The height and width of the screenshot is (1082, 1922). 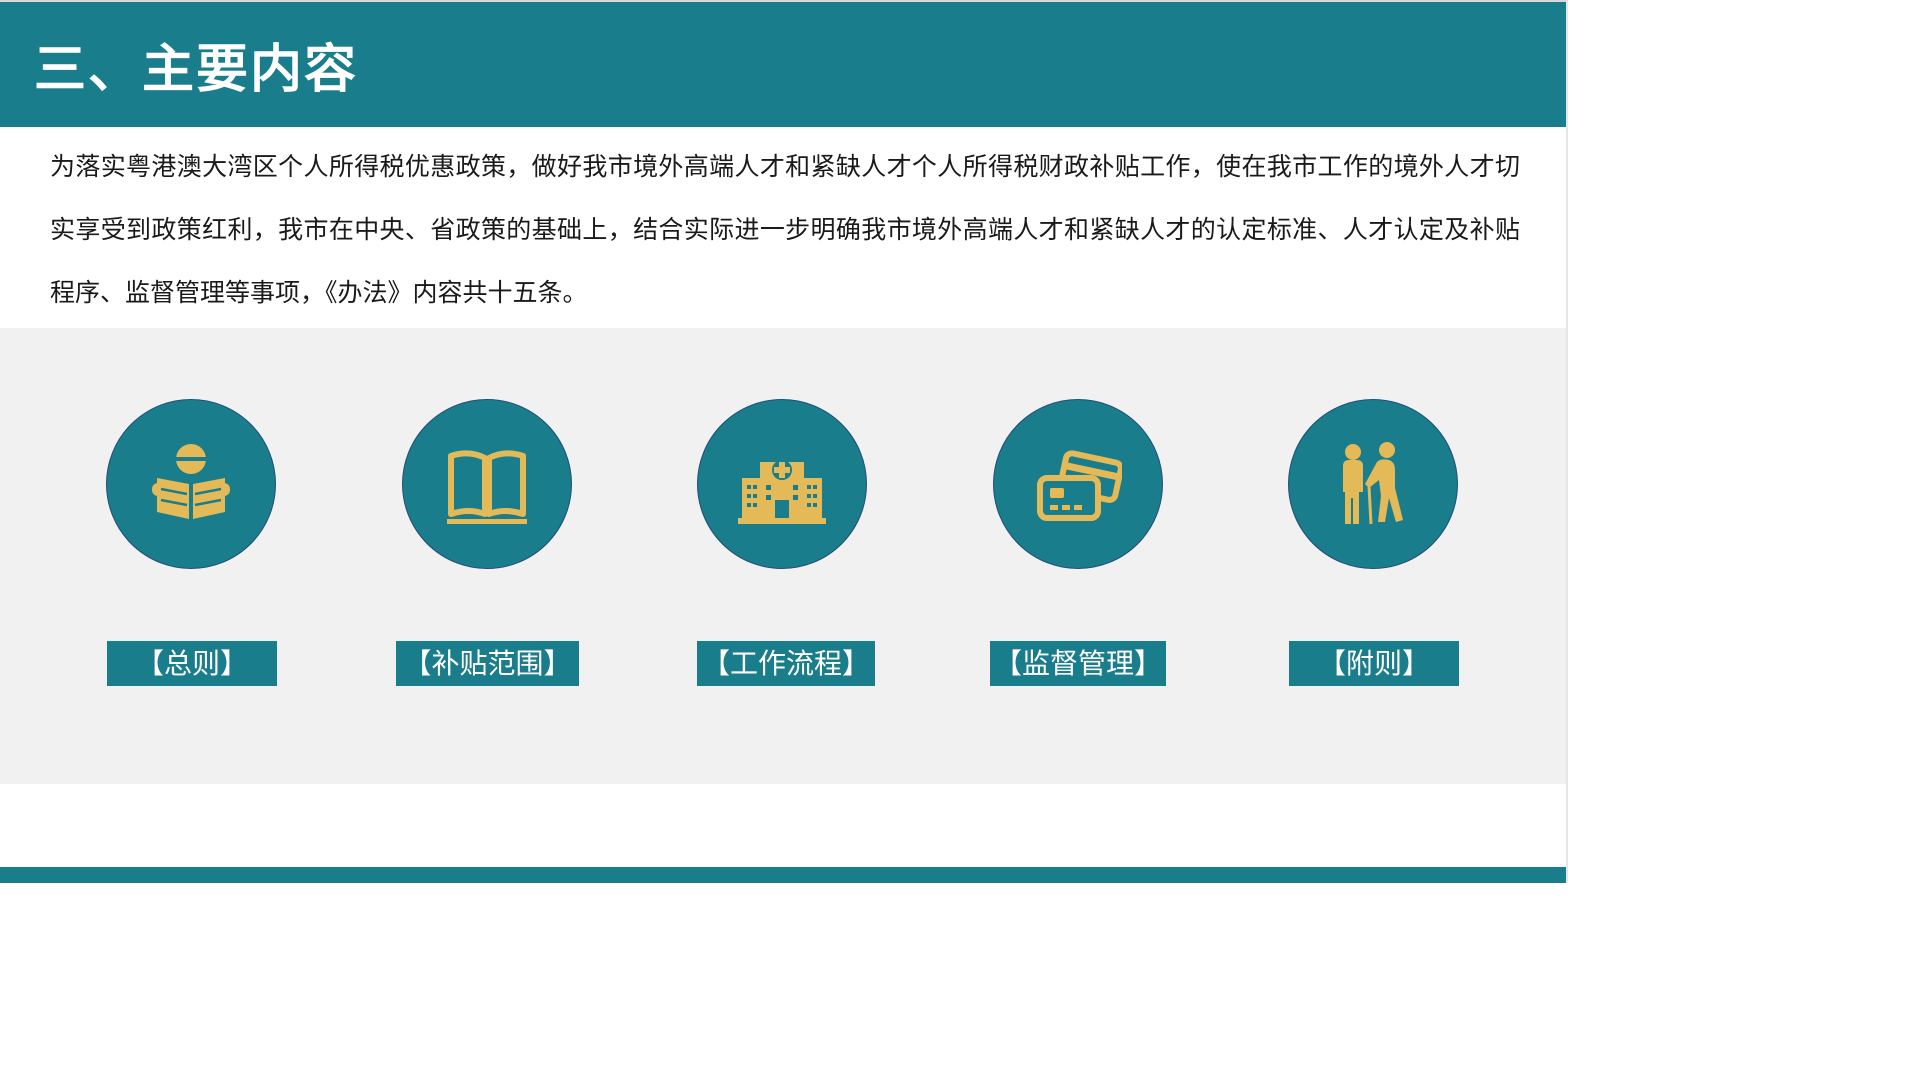 I want to click on assisting-elderly-icon, so click(x=1373, y=483).